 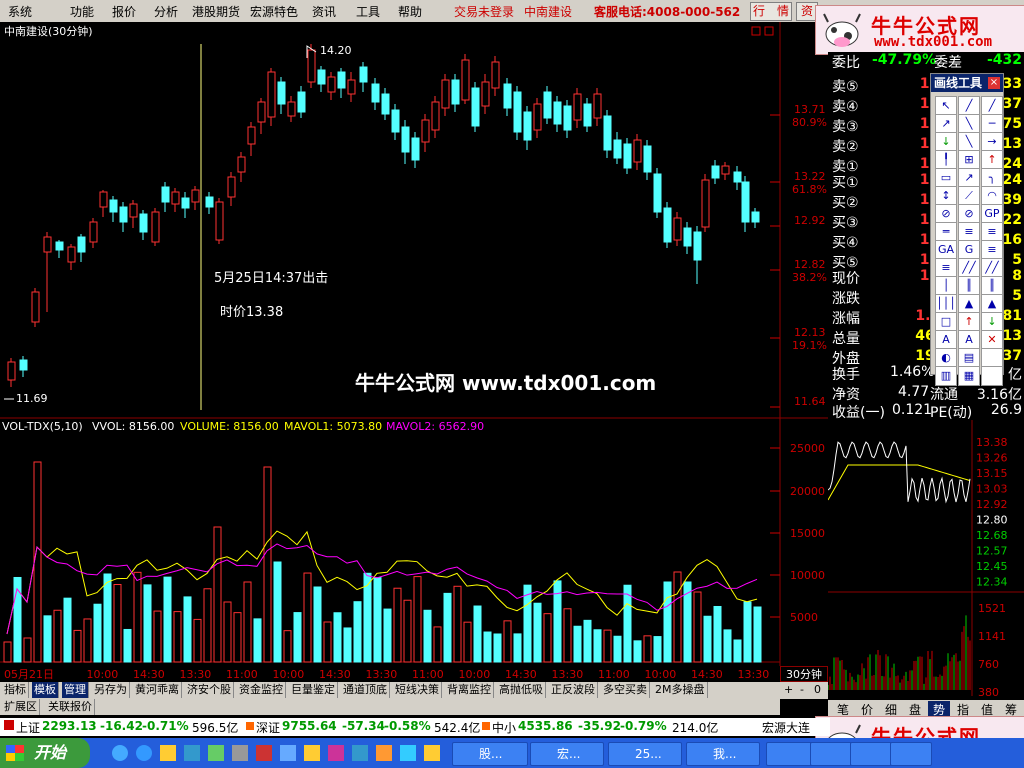 I want to click on menu-news: 资讯, so click(x=324, y=11).